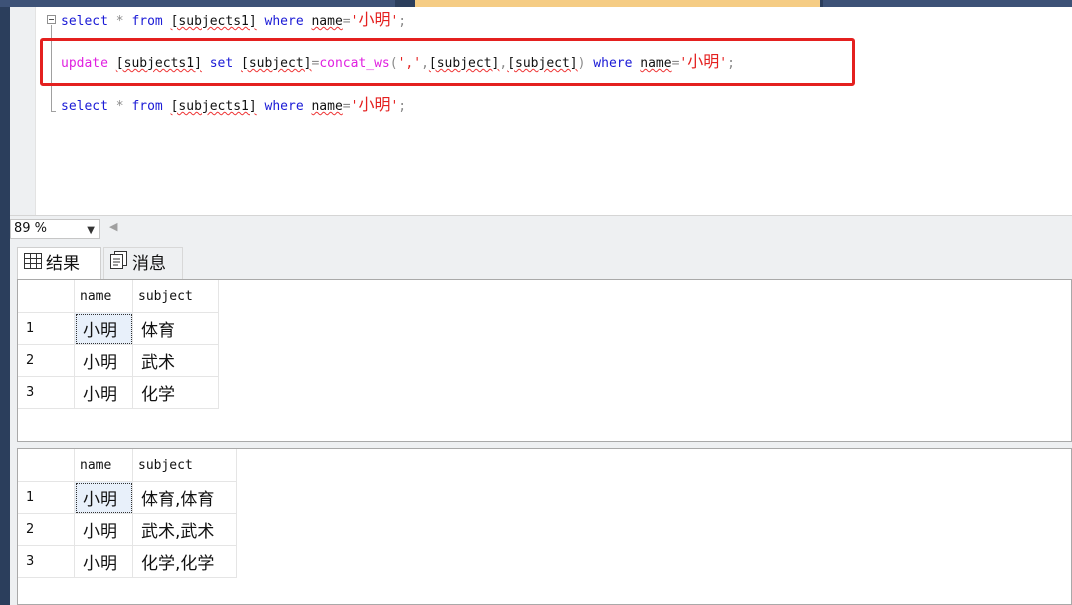 This screenshot has width=1072, height=605. What do you see at coordinates (447, 62) in the screenshot?
I see `highlight-annotation-box` at bounding box center [447, 62].